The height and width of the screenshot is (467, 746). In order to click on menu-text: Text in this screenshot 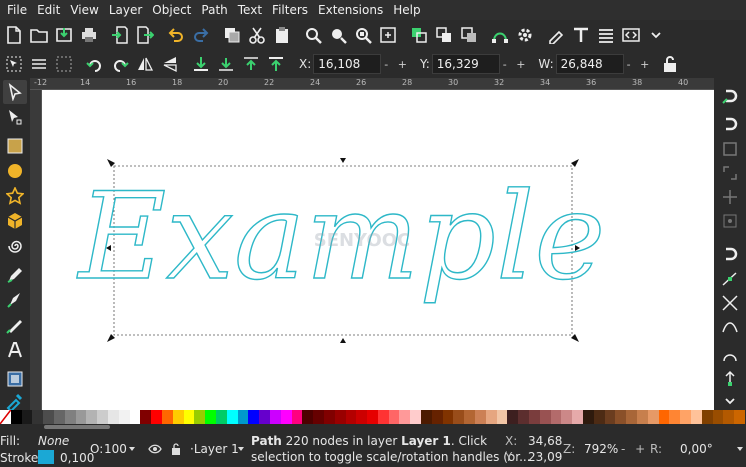, I will do `click(250, 10)`.